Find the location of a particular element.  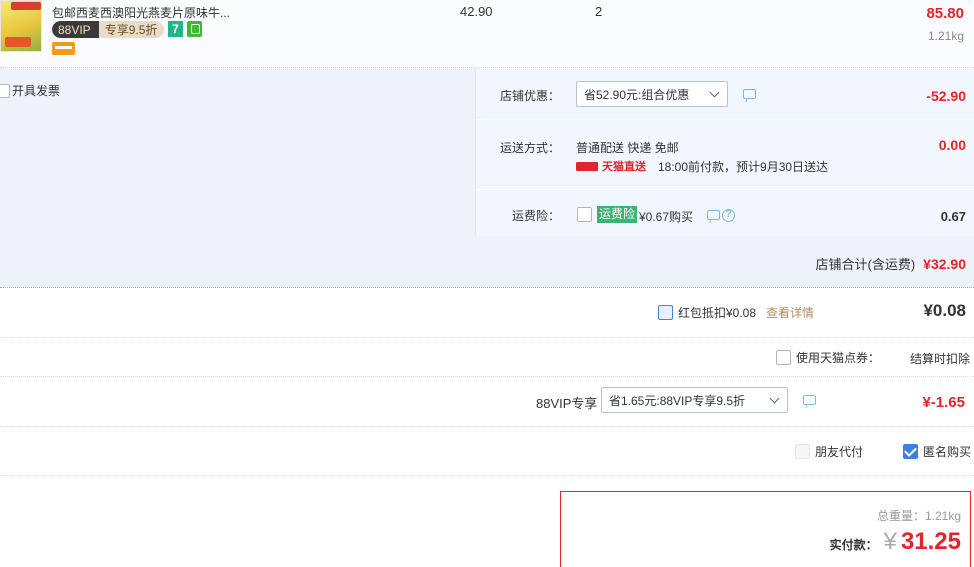

truck-icon is located at coordinates (587, 166).